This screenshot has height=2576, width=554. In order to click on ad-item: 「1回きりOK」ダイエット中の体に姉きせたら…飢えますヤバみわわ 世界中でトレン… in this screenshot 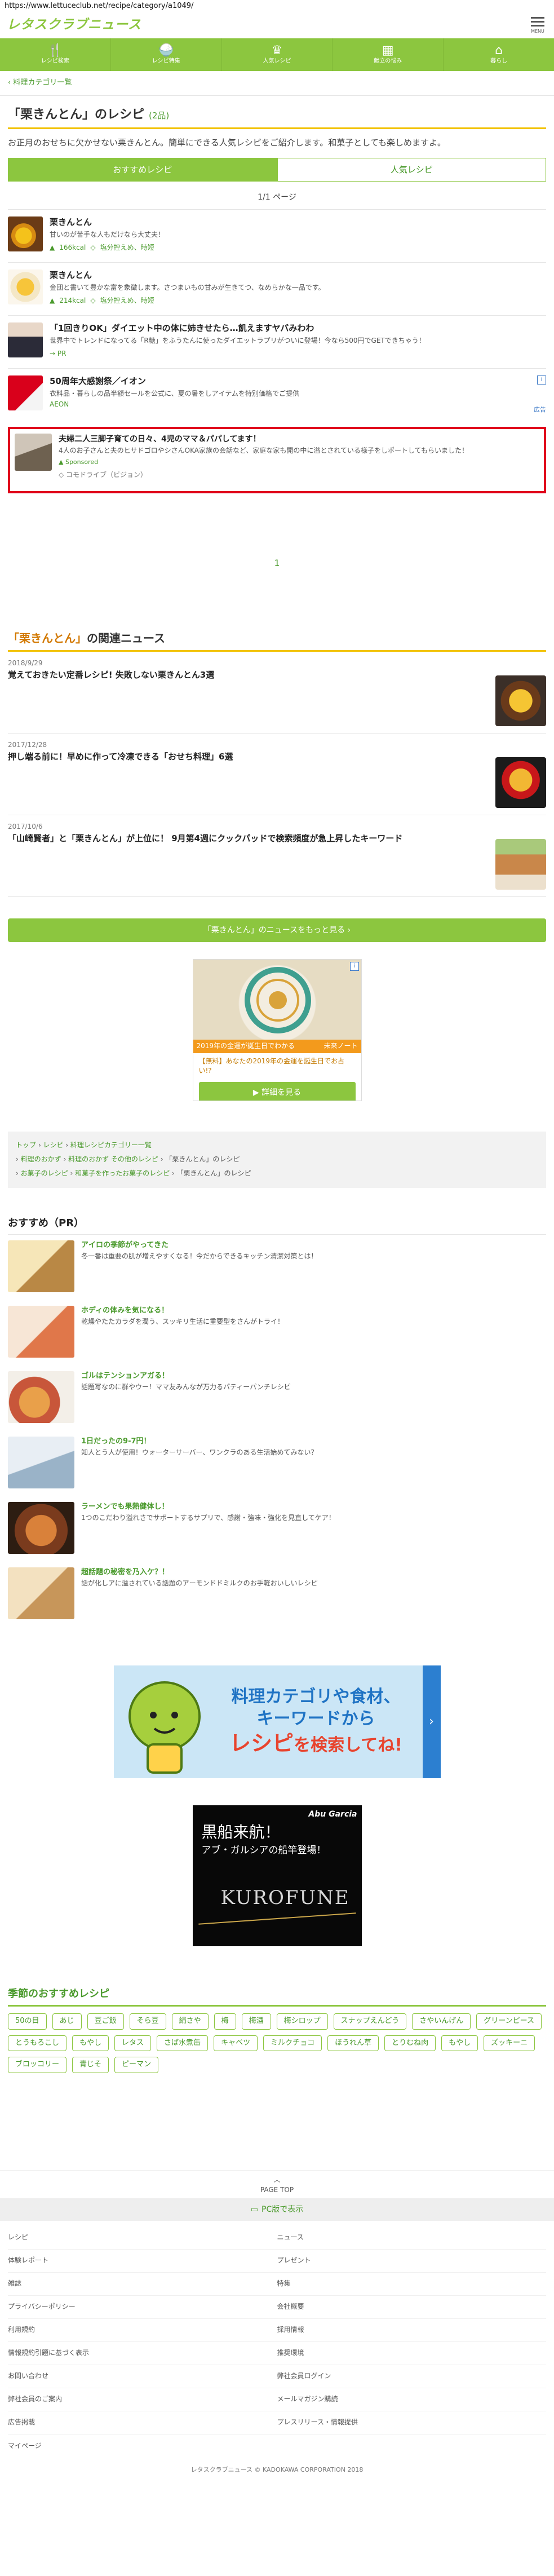, I will do `click(277, 341)`.